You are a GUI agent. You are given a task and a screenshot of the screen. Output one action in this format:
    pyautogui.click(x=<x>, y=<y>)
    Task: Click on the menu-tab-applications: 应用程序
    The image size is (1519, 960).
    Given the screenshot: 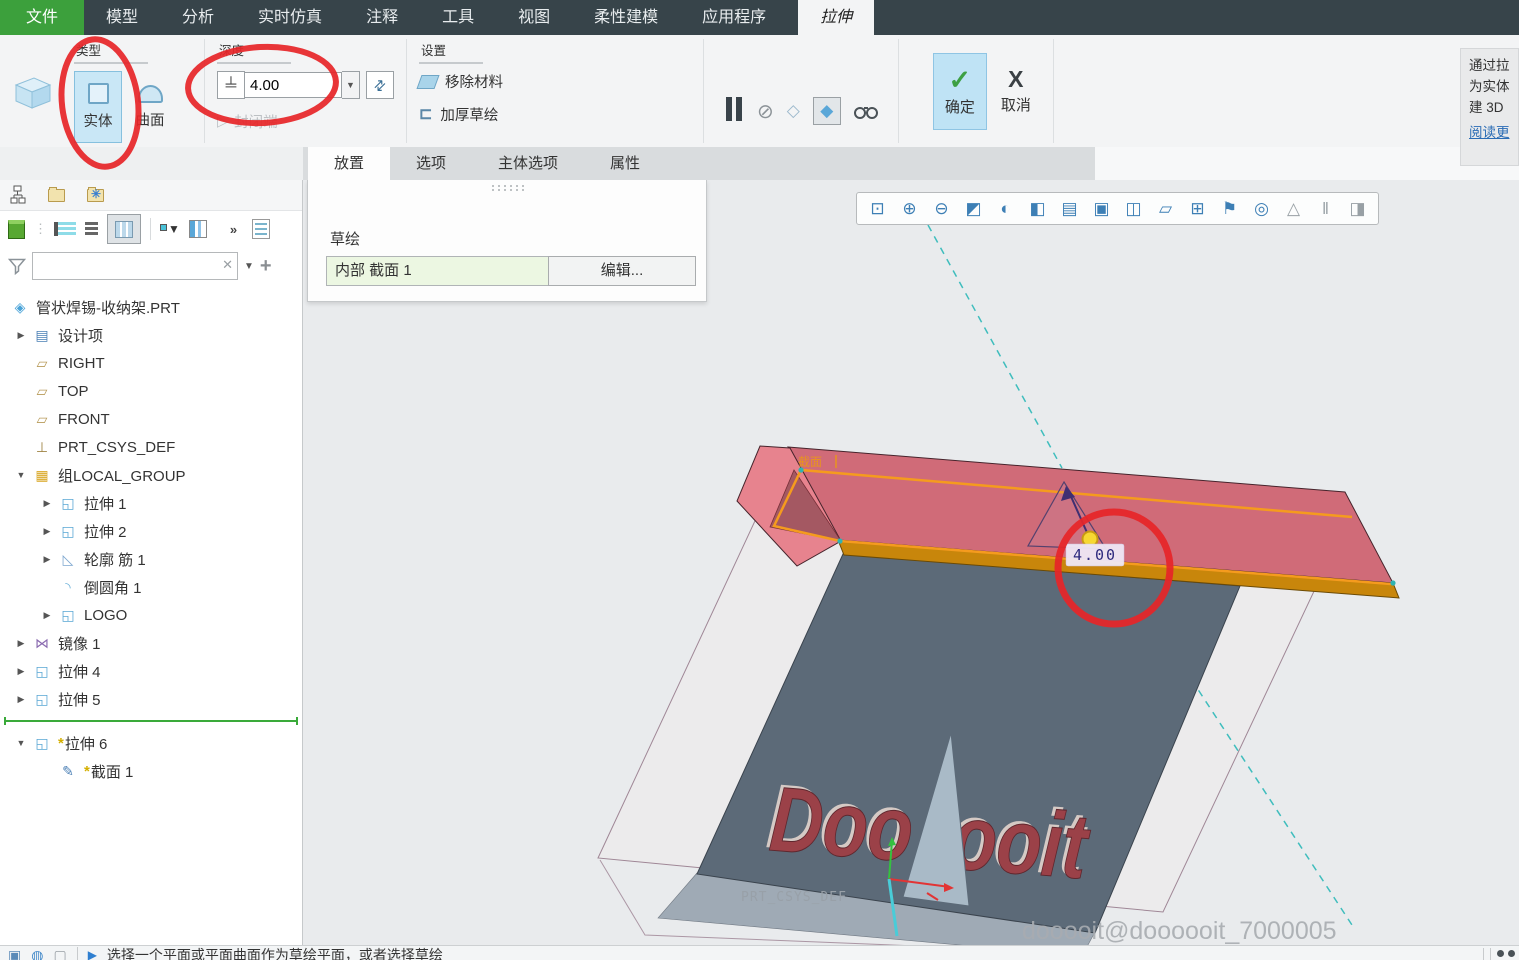 What is the action you would take?
    pyautogui.click(x=734, y=17)
    